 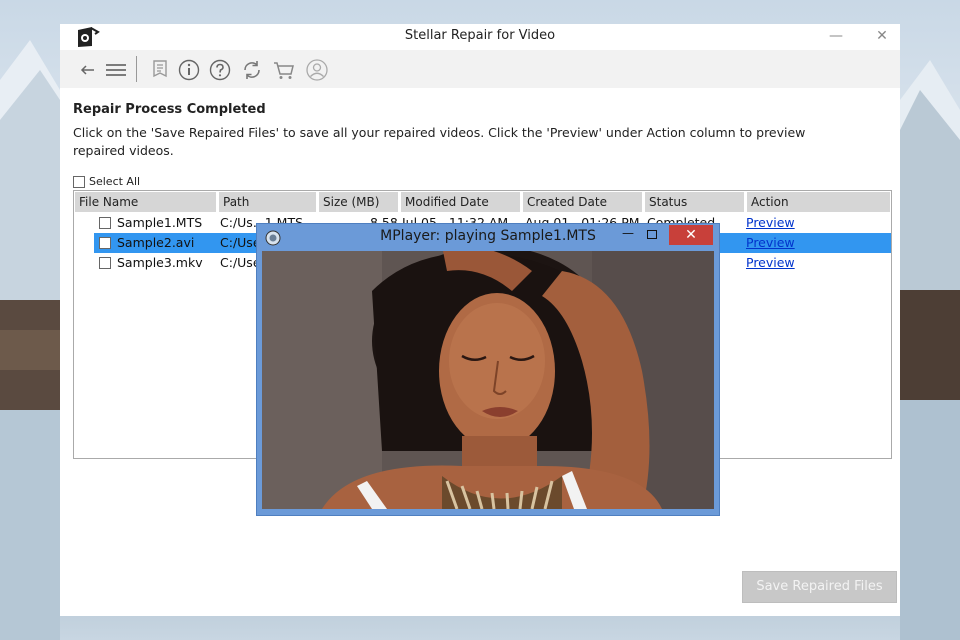 What do you see at coordinates (836, 36) in the screenshot?
I see `minimize-button: —` at bounding box center [836, 36].